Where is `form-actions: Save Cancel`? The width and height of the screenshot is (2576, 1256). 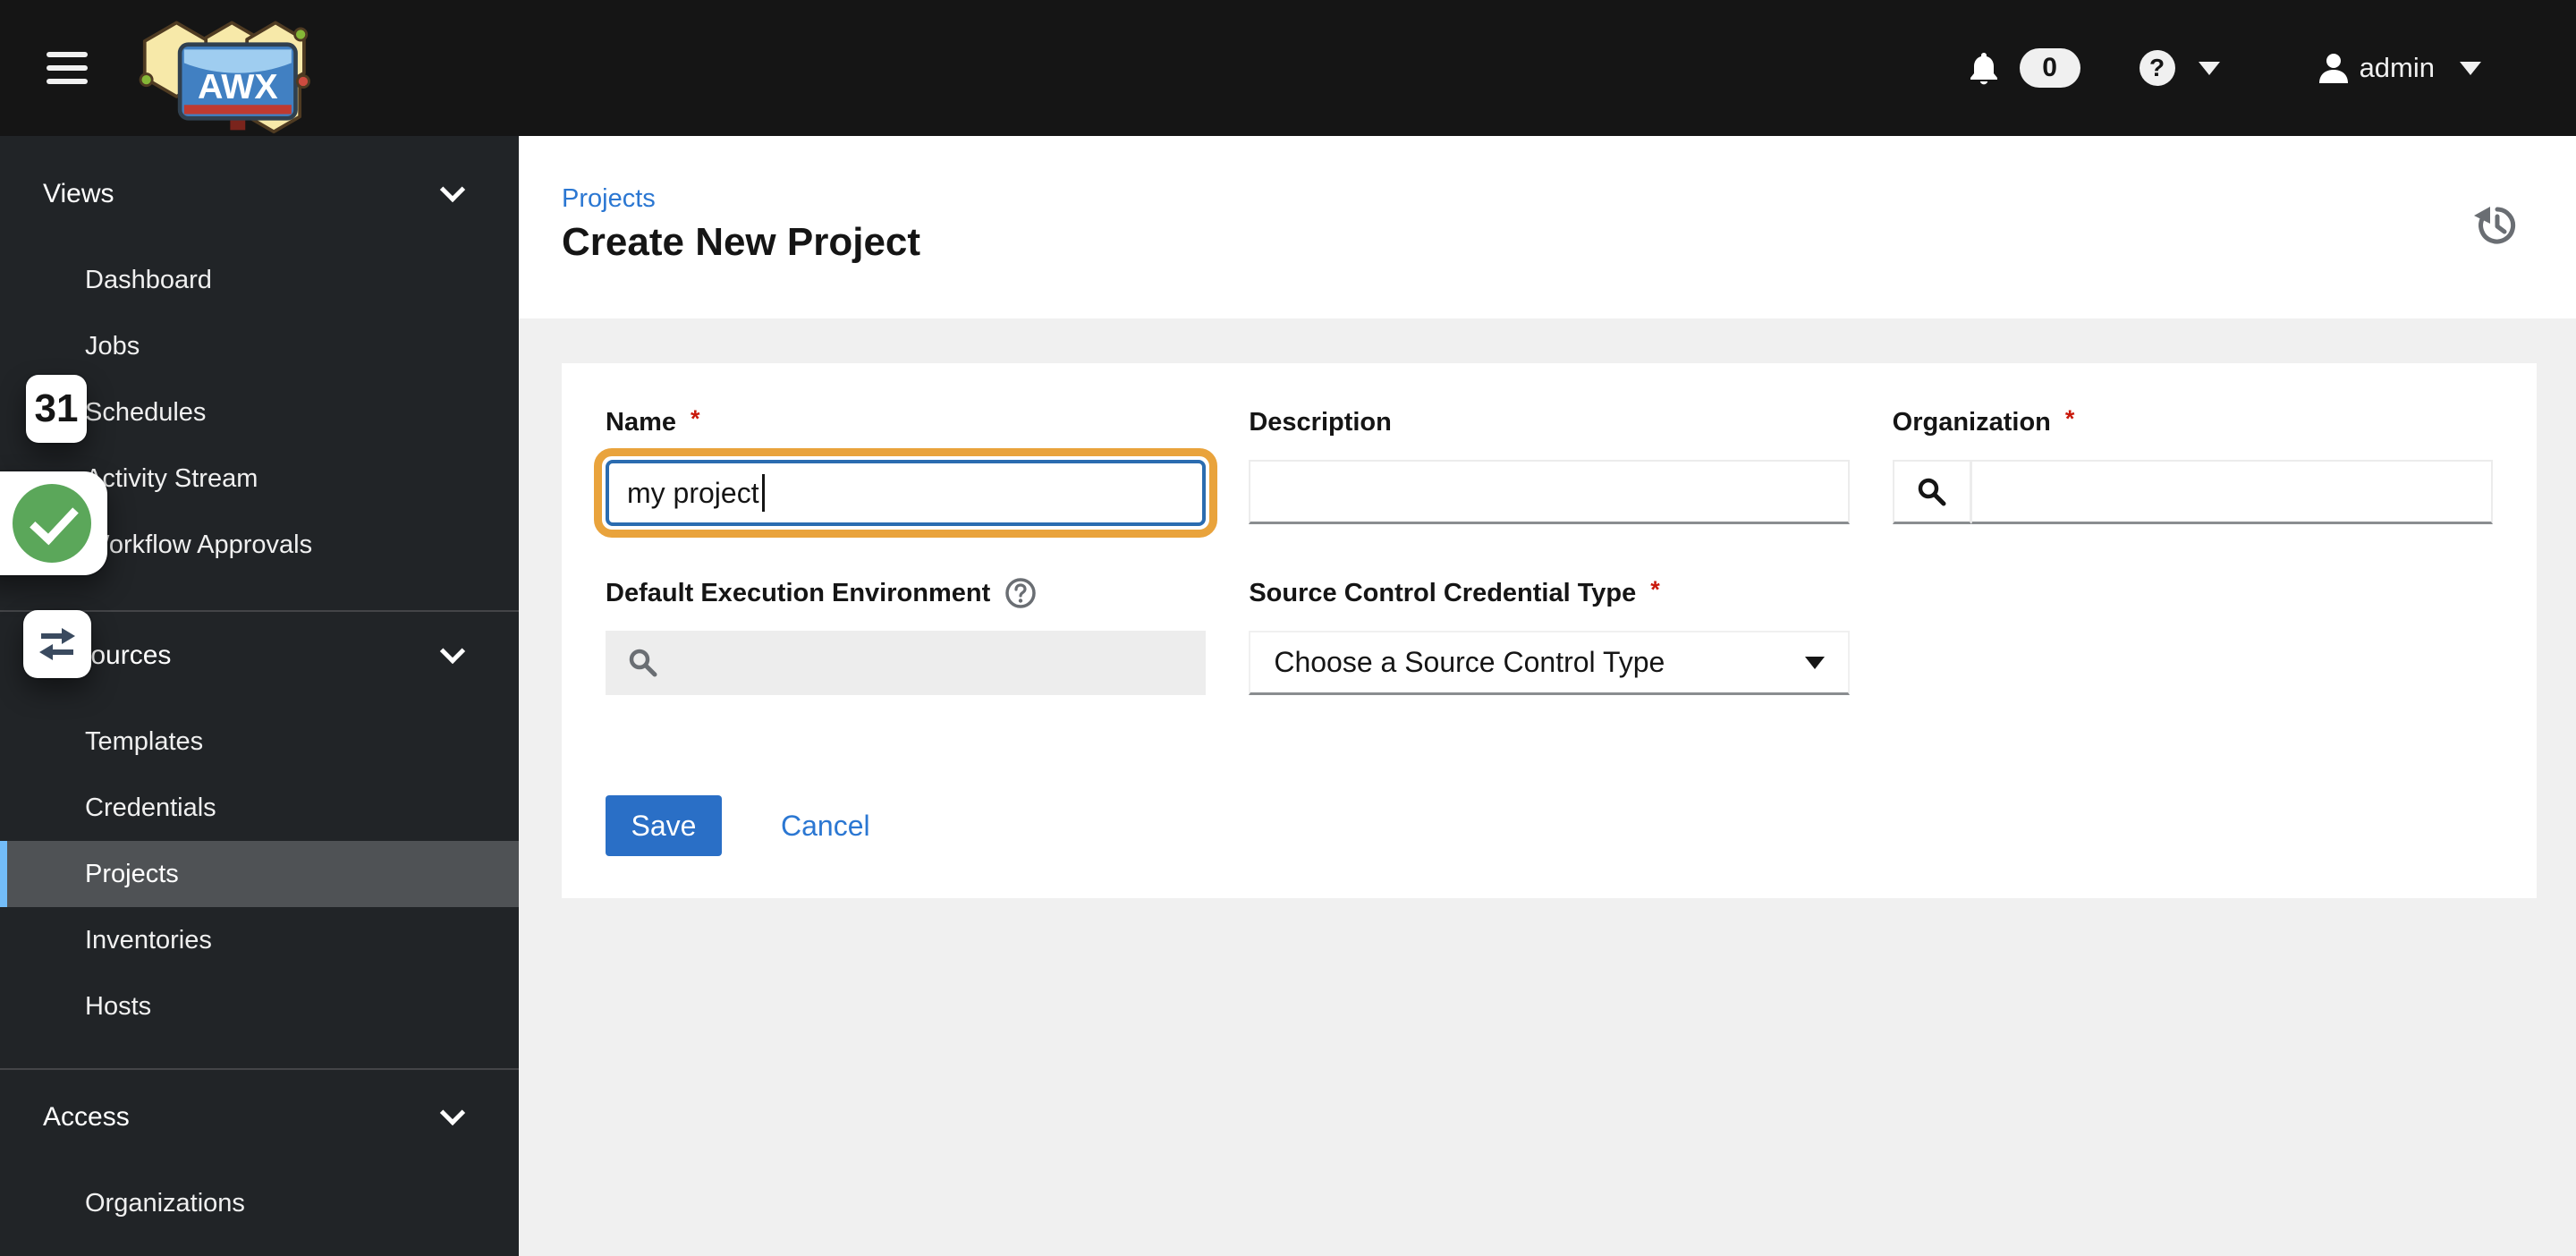 form-actions: Save Cancel is located at coordinates (1549, 826).